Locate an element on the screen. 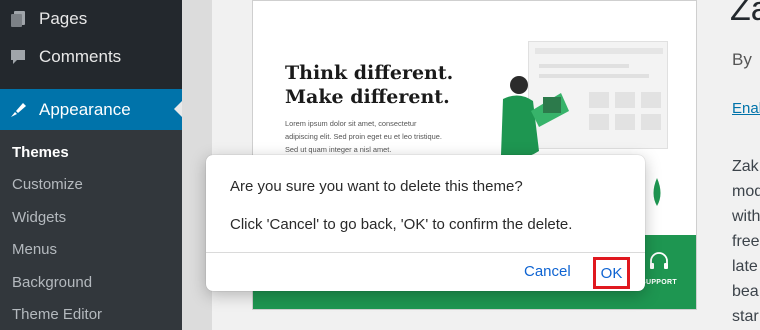 The height and width of the screenshot is (330, 760). ok-button: OK is located at coordinates (611, 273).